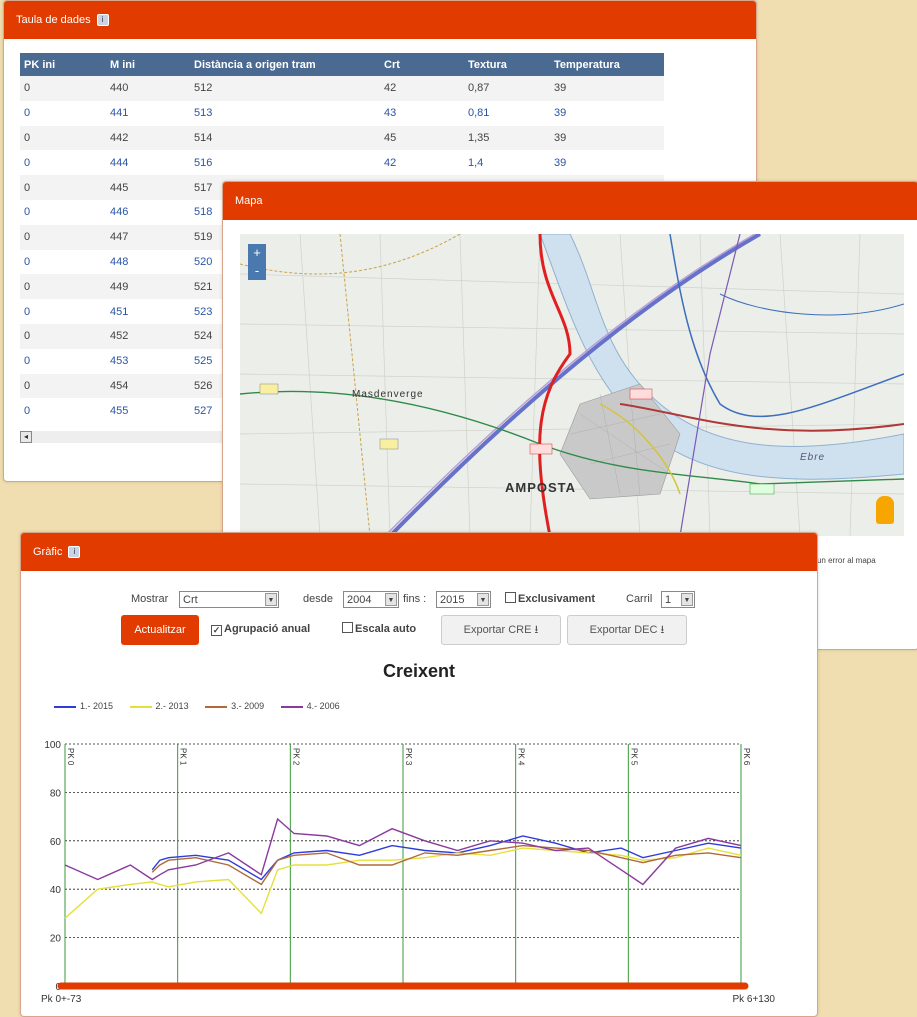  Describe the element at coordinates (422, 88) in the screenshot. I see `table-cell: 42` at that location.